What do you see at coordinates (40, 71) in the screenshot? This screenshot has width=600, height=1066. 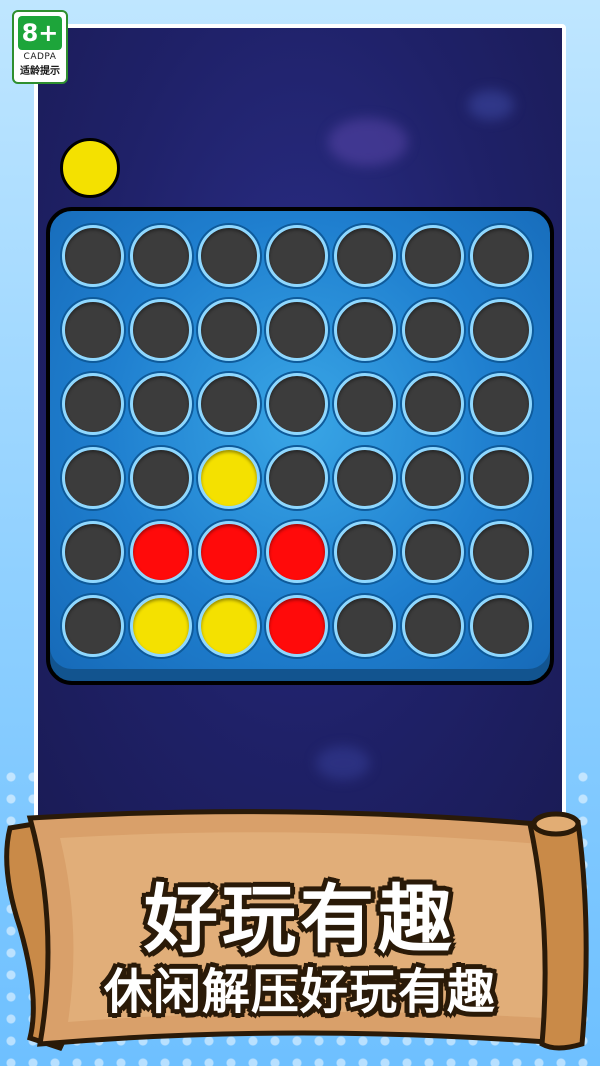 I see `age-rating-hint: 适龄提示` at bounding box center [40, 71].